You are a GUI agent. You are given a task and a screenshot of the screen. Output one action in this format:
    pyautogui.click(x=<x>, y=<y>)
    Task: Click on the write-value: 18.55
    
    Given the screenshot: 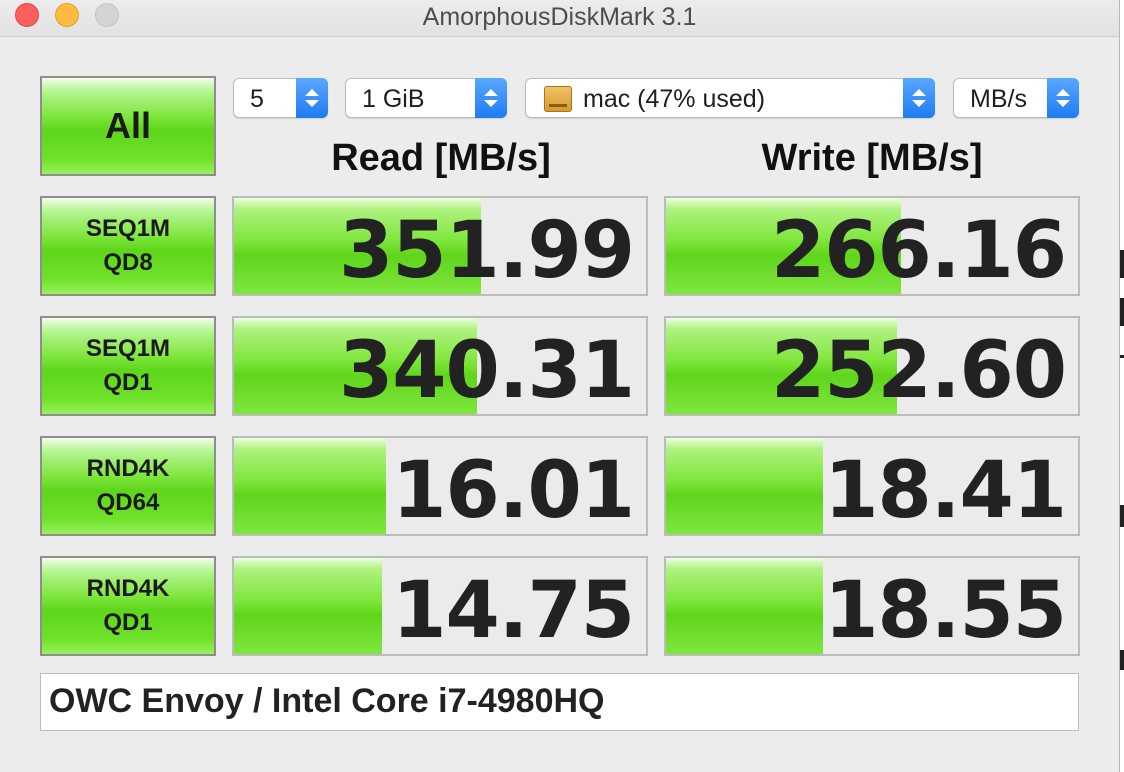 What is the action you would take?
    pyautogui.click(x=945, y=611)
    